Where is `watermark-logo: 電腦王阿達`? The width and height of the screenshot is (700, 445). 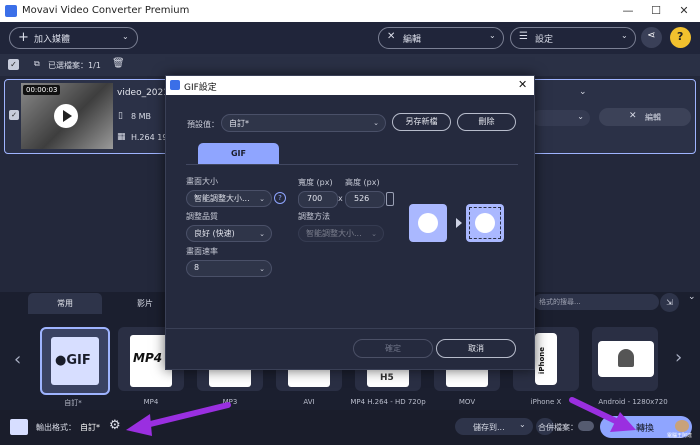
watermark-logo: 電腦王阿達 is located at coordinates (682, 431).